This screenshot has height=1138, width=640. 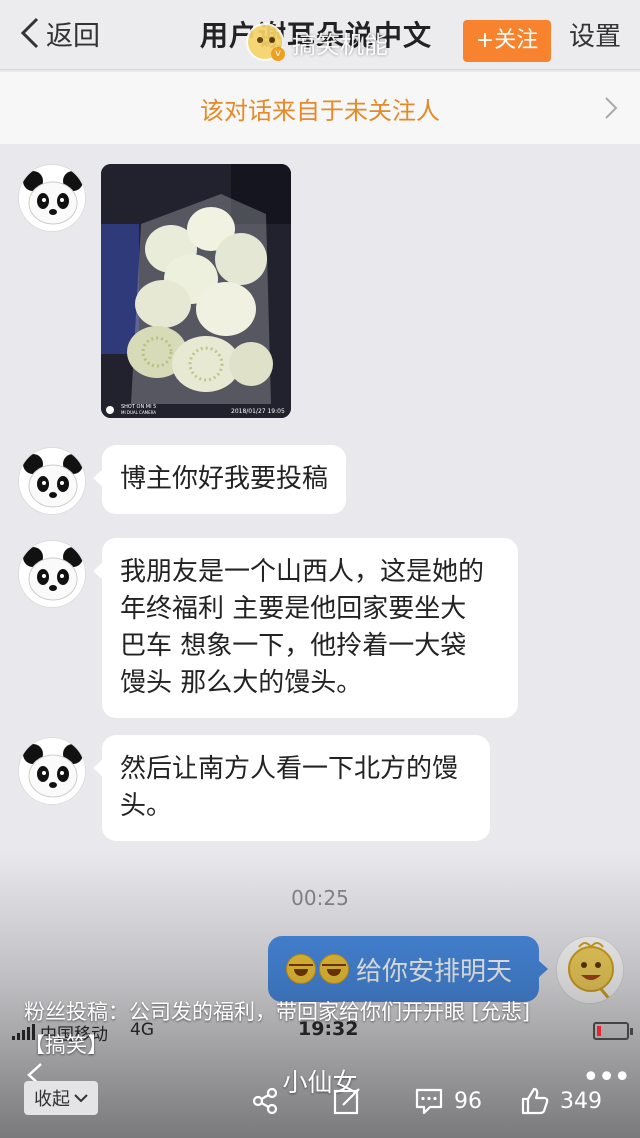 What do you see at coordinates (52, 1099) in the screenshot?
I see `collapse-label: 收起` at bounding box center [52, 1099].